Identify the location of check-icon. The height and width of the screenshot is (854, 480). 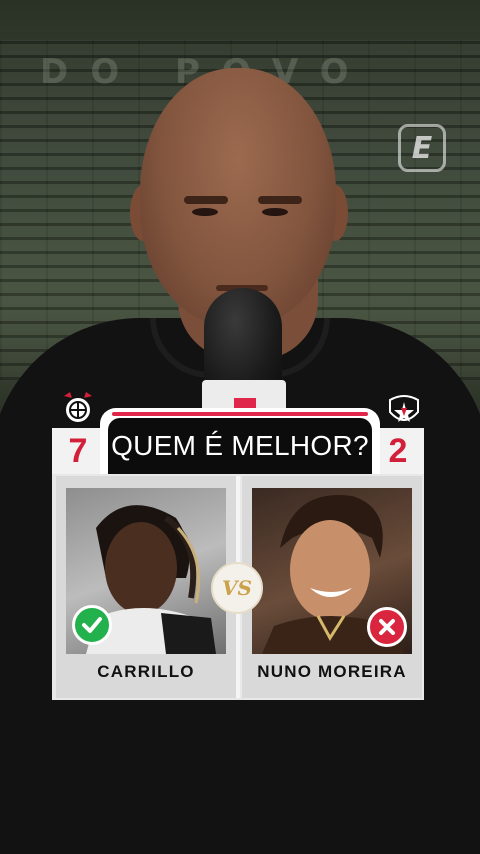
(92, 625).